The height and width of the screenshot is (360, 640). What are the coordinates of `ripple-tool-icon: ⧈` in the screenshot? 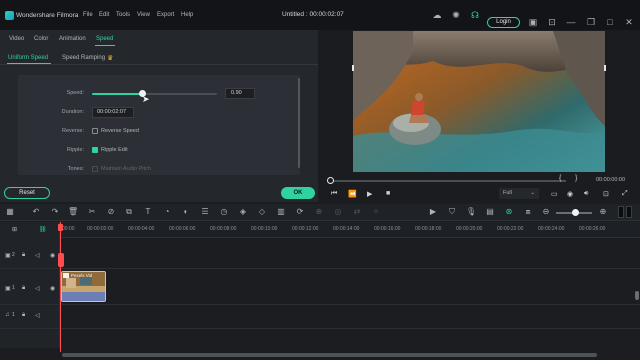 It's located at (528, 212).